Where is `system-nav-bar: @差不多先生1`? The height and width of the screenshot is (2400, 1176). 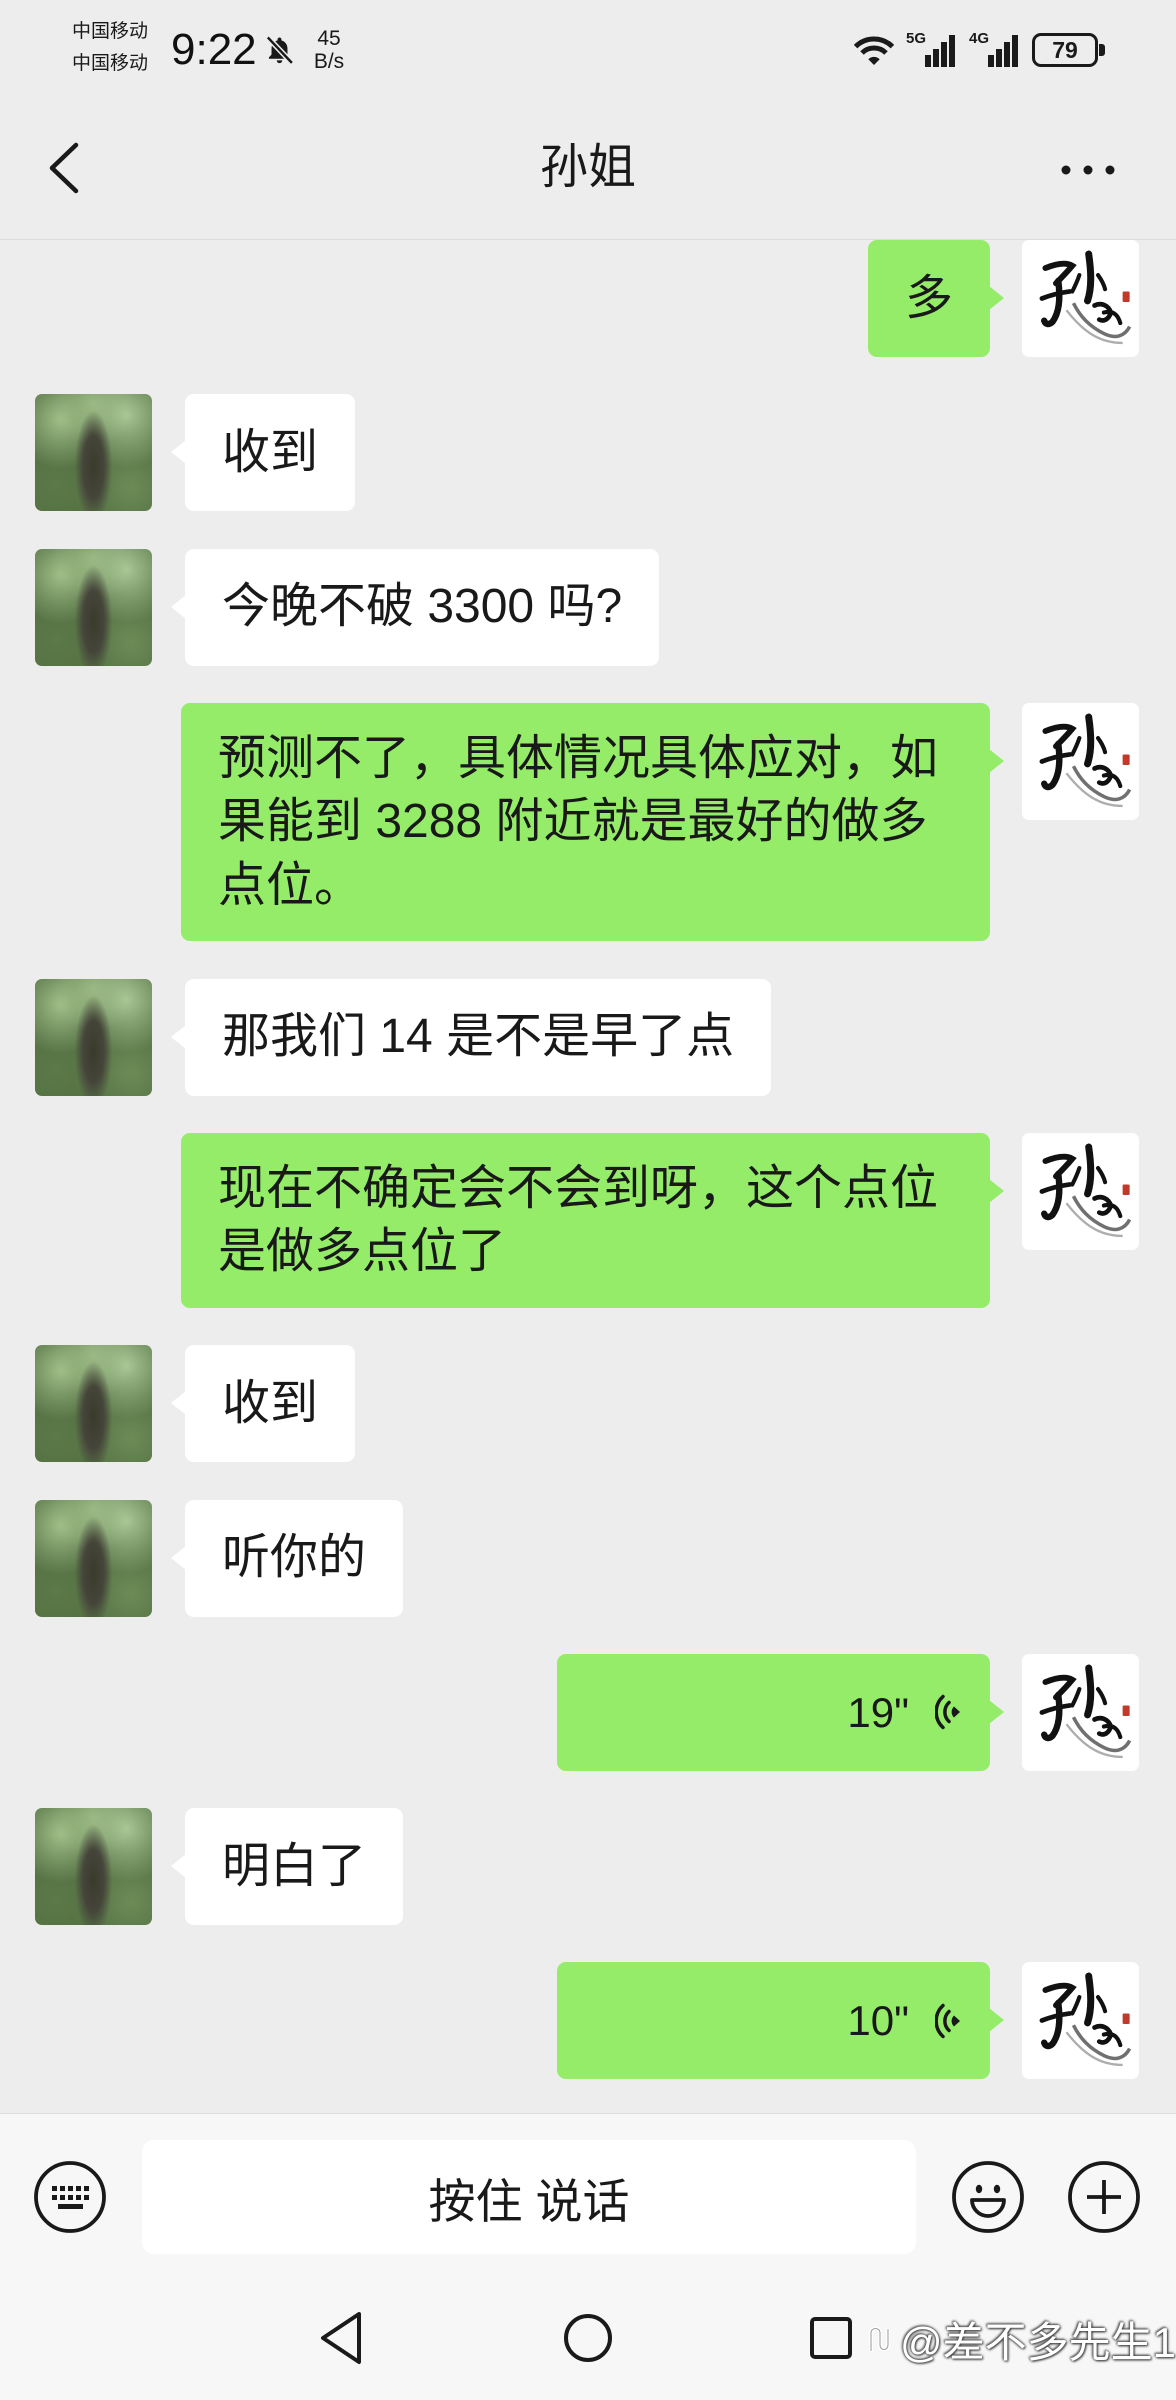 system-nav-bar: @差不多先生1 is located at coordinates (588, 2340).